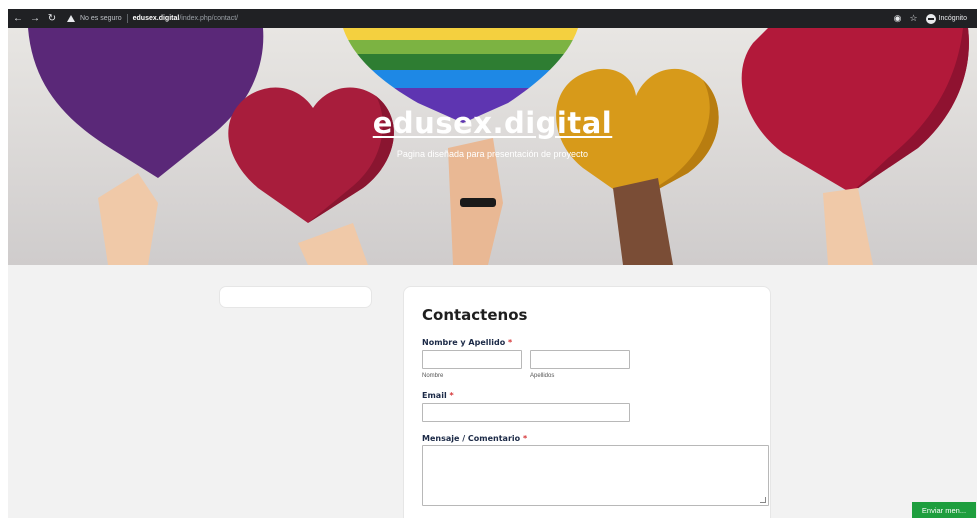 This screenshot has width=977, height=518. What do you see at coordinates (472, 359) in the screenshot?
I see `first-name-input` at bounding box center [472, 359].